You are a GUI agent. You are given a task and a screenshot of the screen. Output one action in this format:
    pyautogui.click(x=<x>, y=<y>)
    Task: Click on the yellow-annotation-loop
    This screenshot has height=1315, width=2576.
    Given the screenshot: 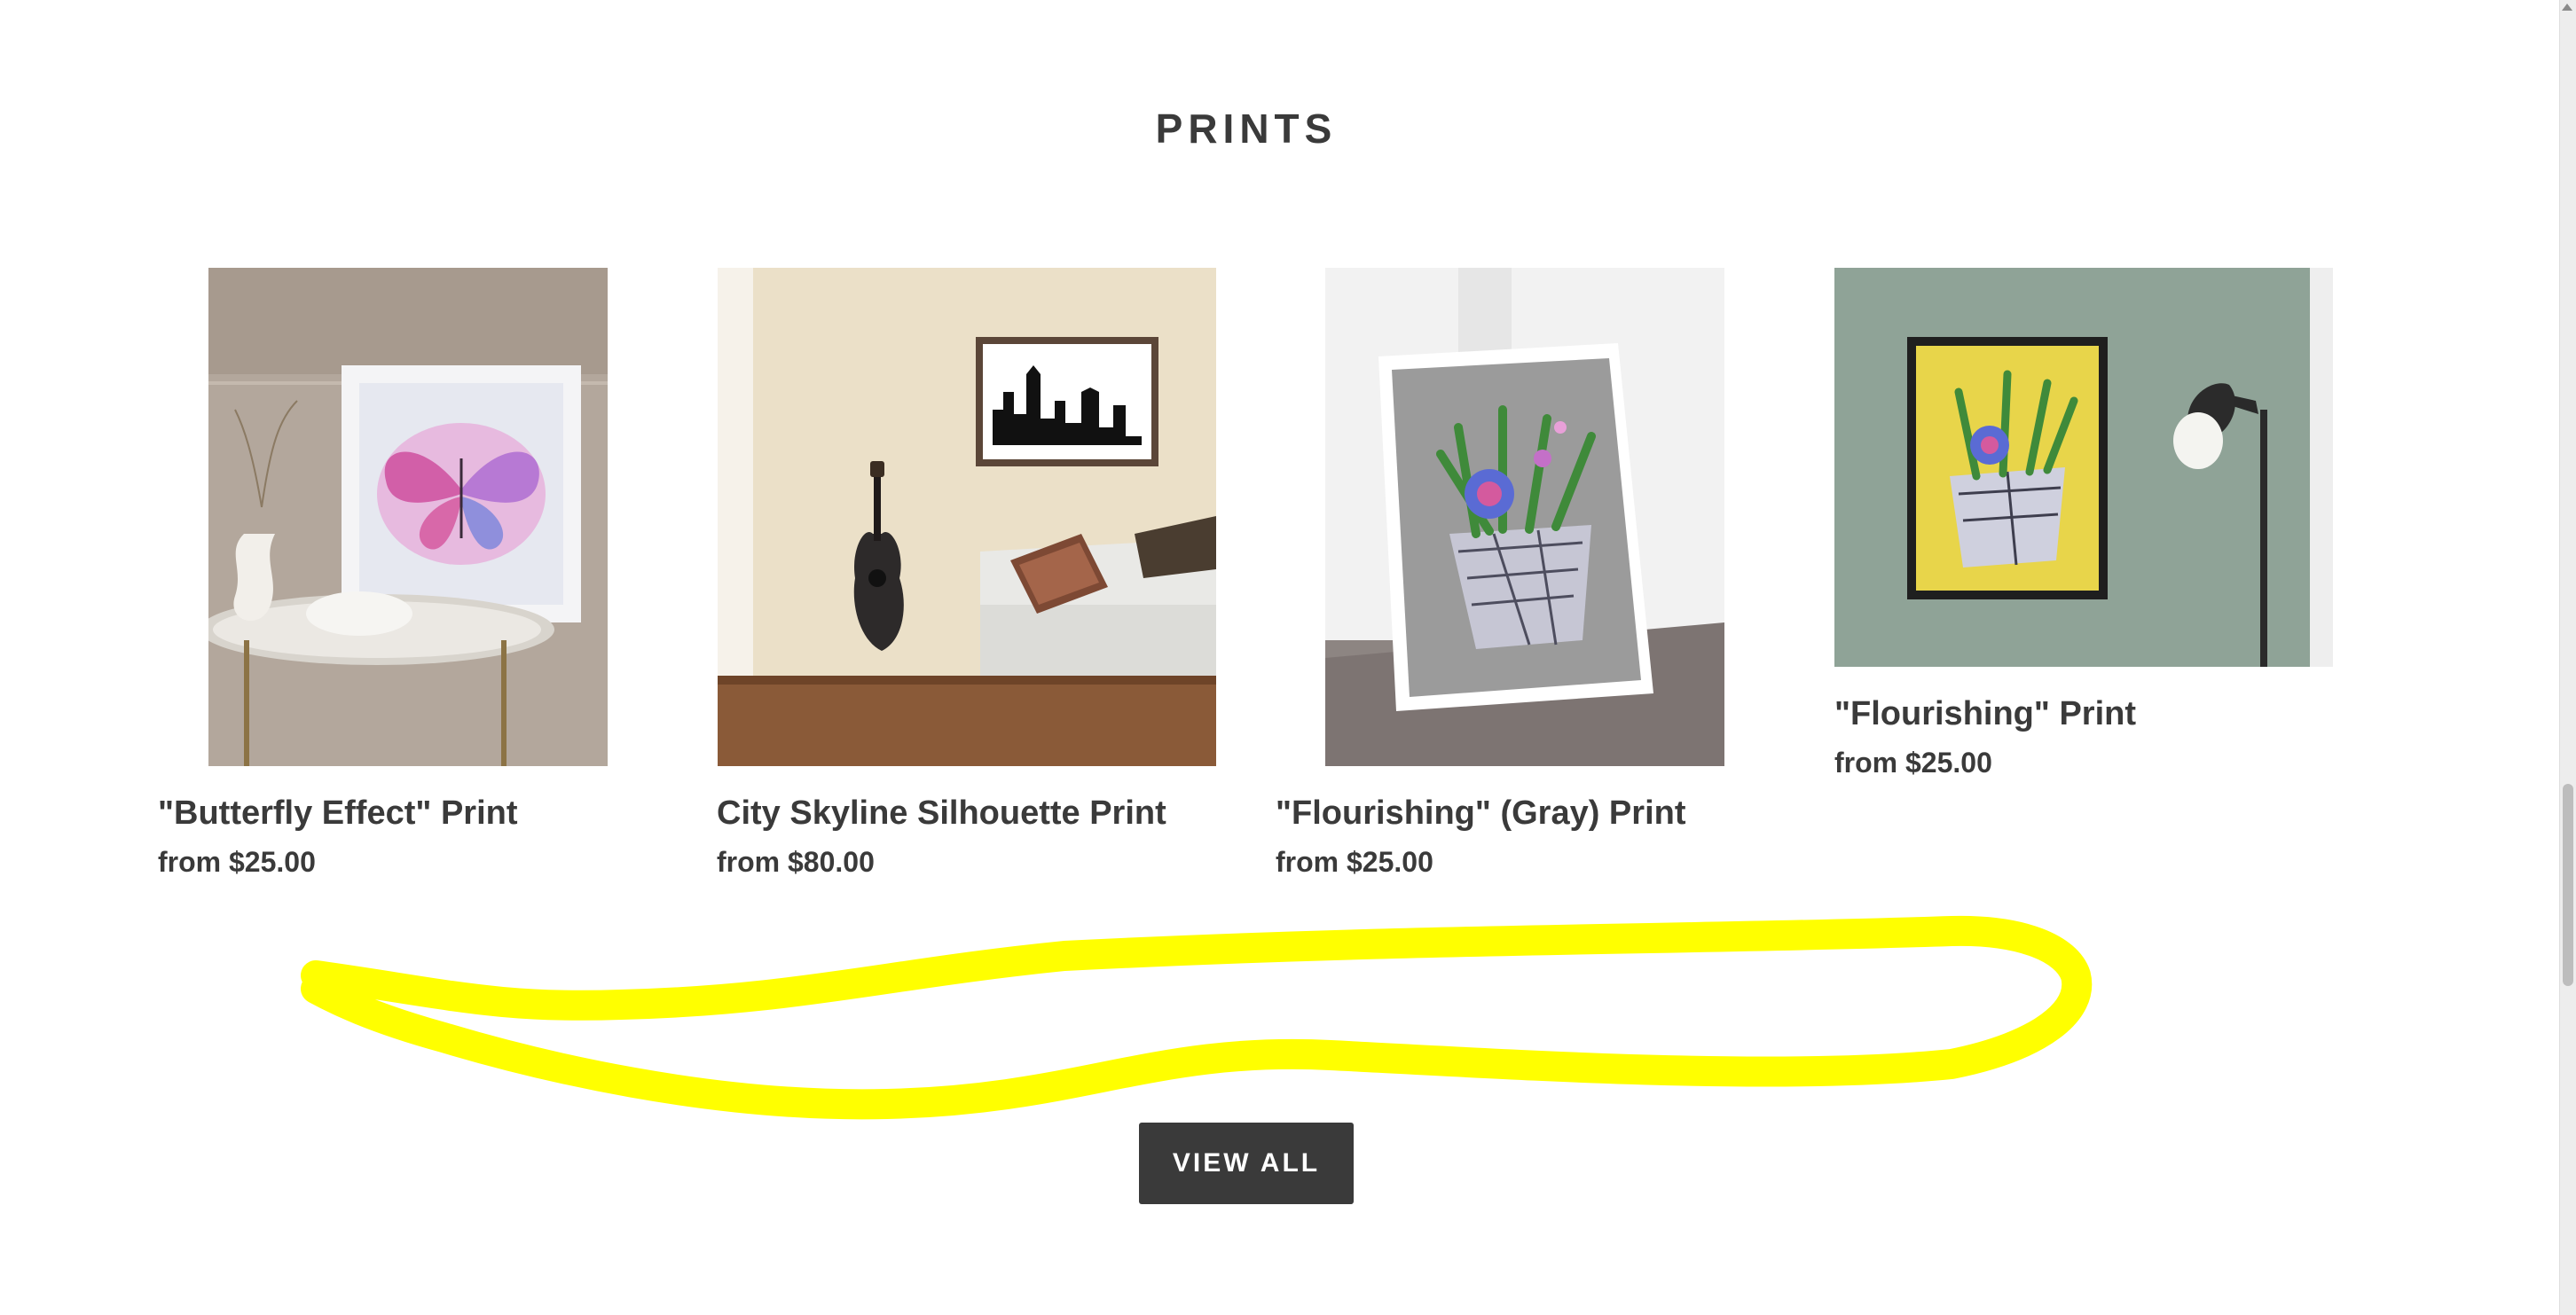 What is the action you would take?
    pyautogui.click(x=1197, y=1017)
    